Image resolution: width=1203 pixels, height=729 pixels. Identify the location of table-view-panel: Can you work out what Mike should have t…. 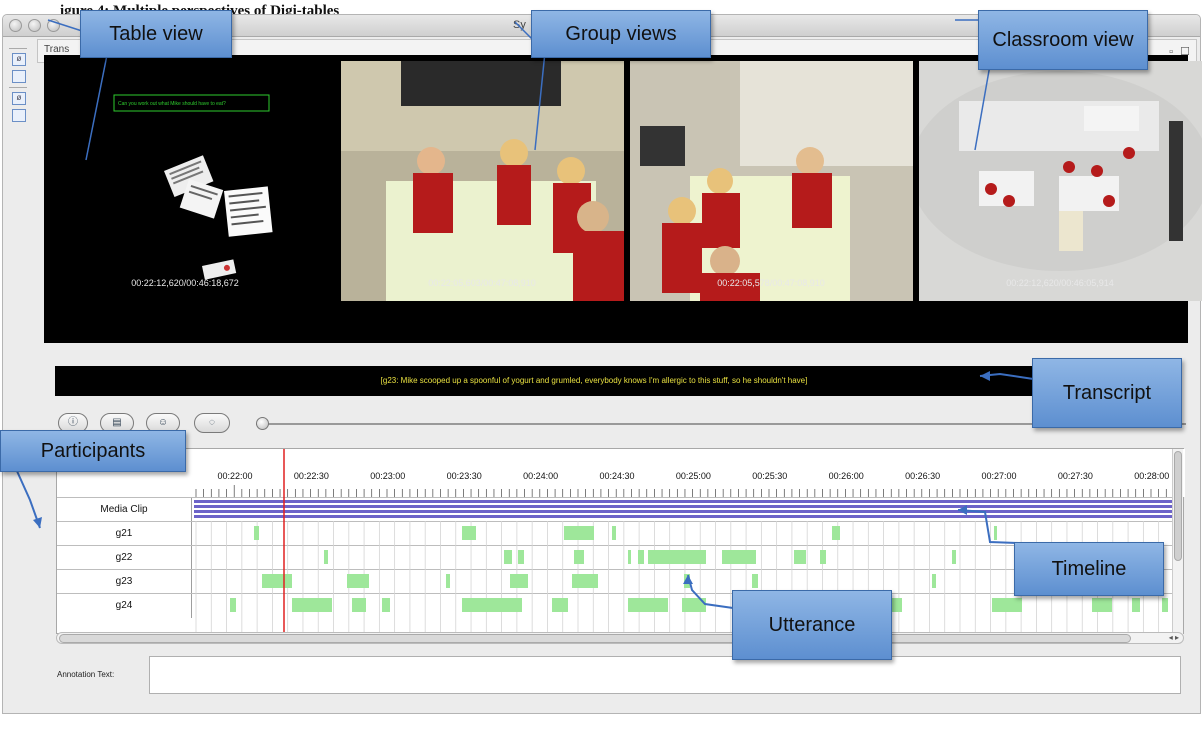
(185, 181).